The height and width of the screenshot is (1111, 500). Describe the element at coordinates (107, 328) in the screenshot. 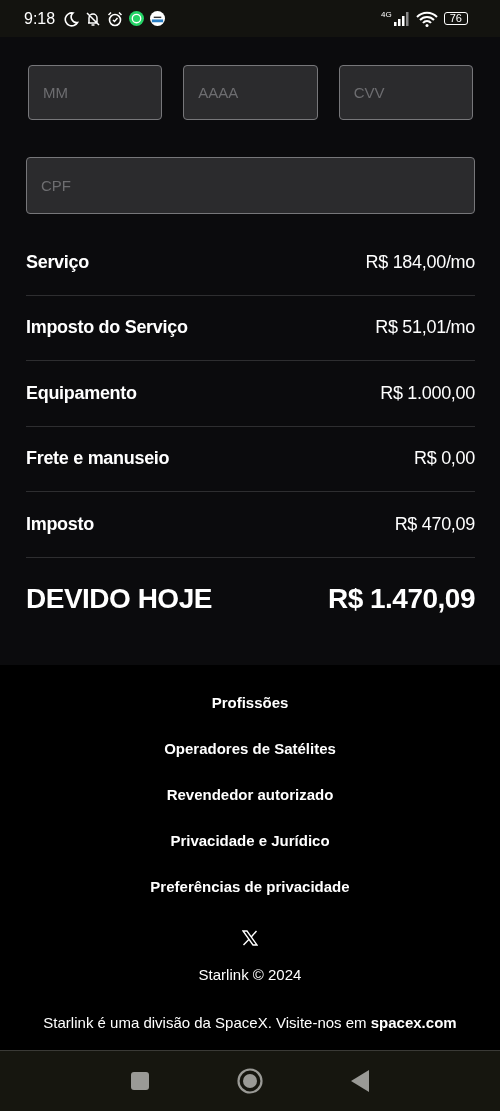

I see `summary-label: Imposto do Serviço` at that location.